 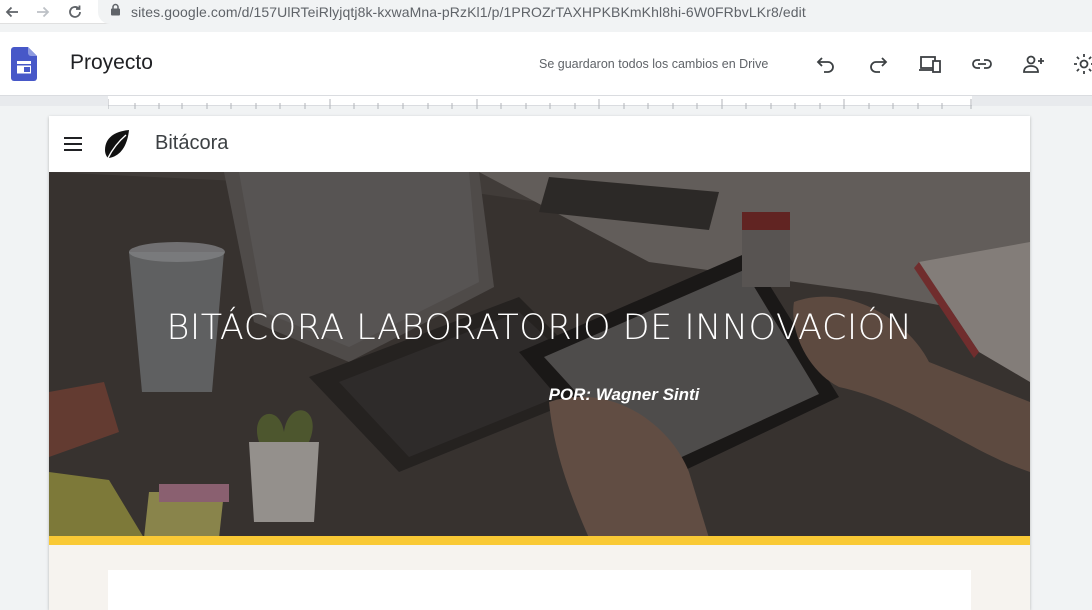 What do you see at coordinates (826, 64) in the screenshot?
I see `undo-icon` at bounding box center [826, 64].